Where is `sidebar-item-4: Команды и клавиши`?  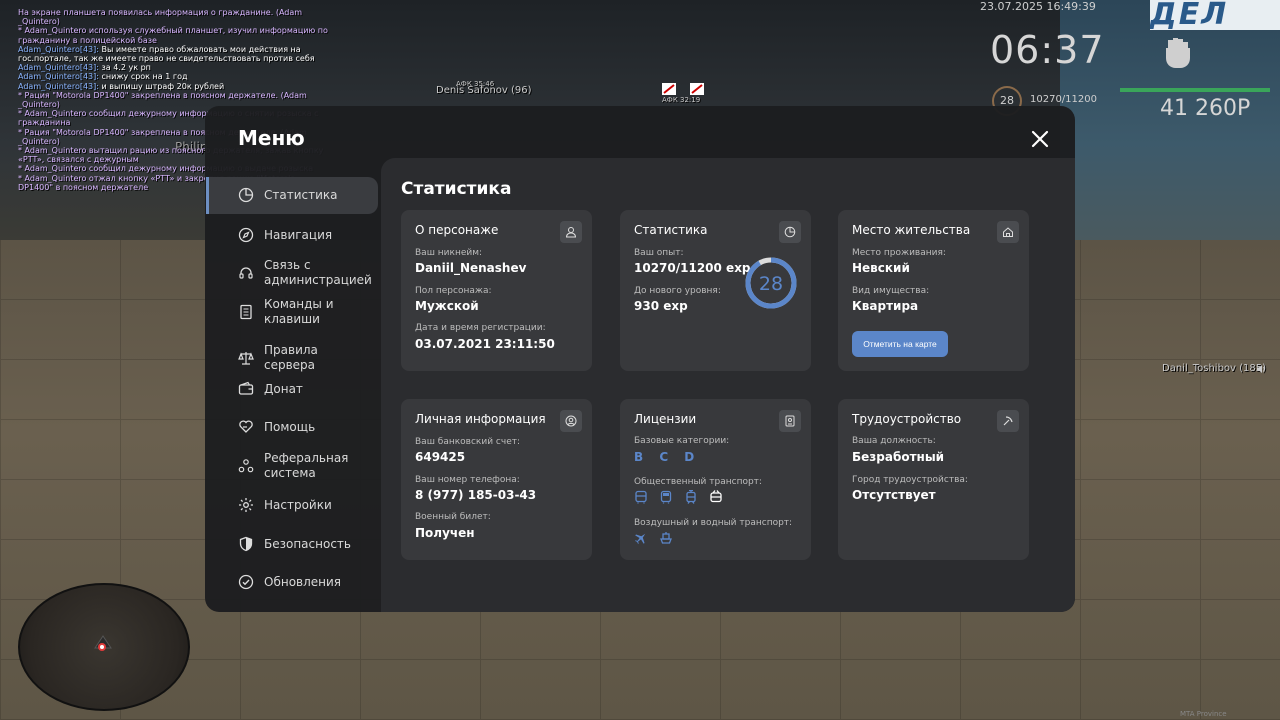 sidebar-item-4: Команды и клавиши is located at coordinates (301, 311).